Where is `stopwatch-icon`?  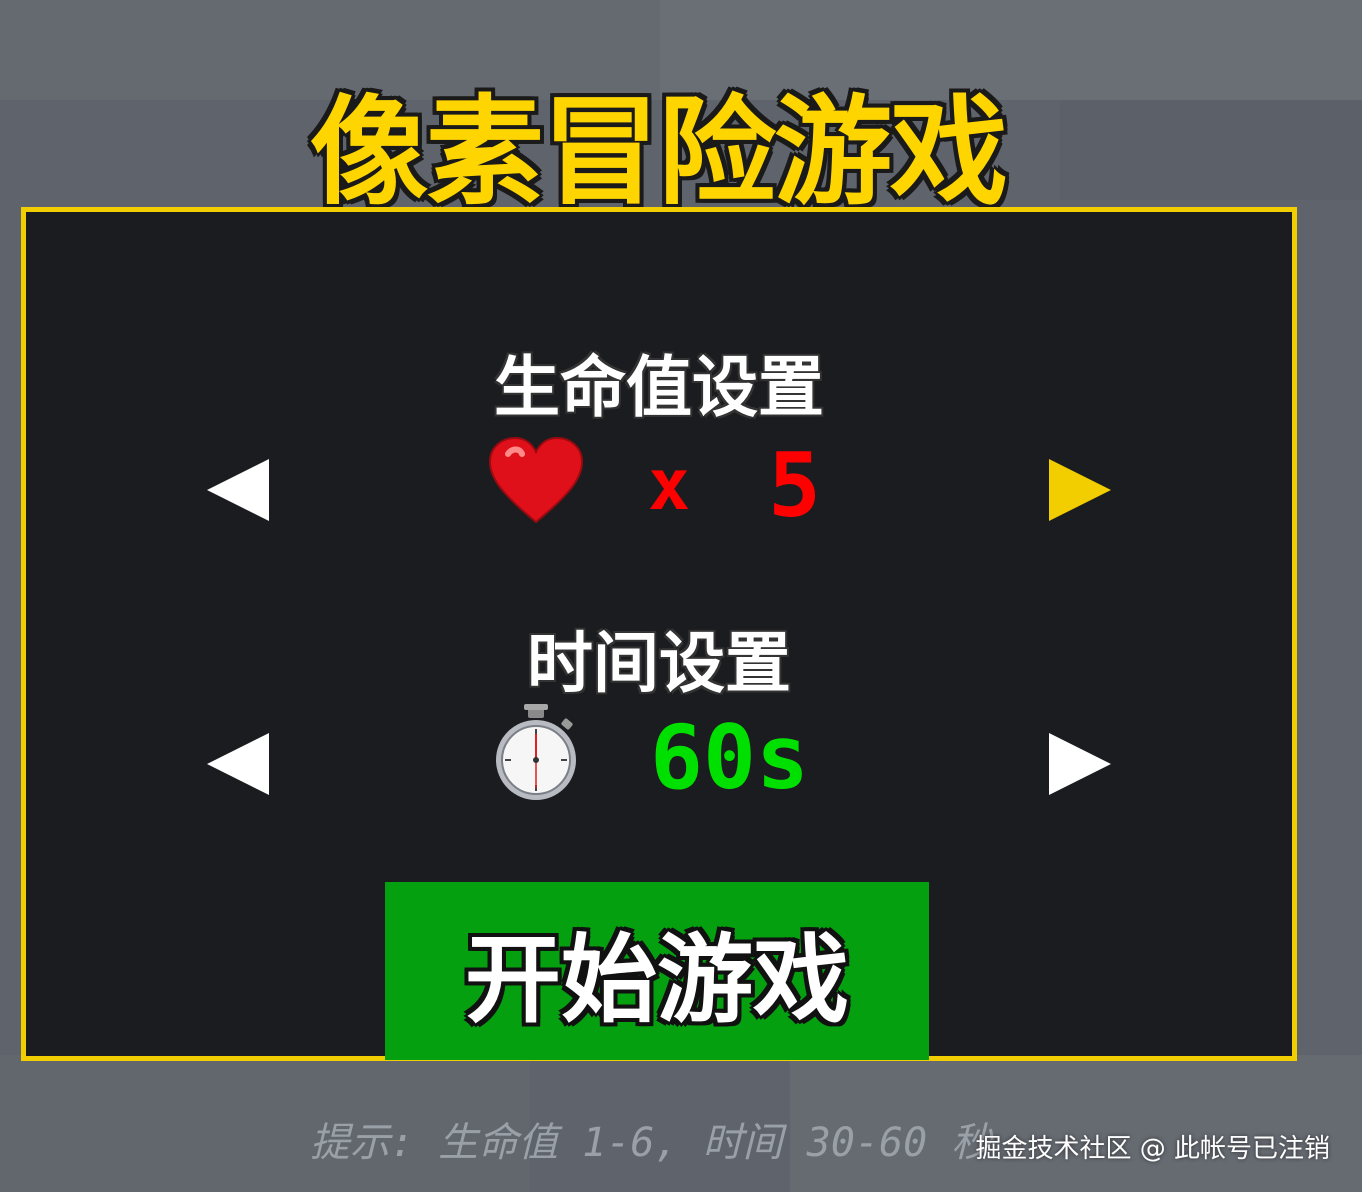
stopwatch-icon is located at coordinates (536, 754).